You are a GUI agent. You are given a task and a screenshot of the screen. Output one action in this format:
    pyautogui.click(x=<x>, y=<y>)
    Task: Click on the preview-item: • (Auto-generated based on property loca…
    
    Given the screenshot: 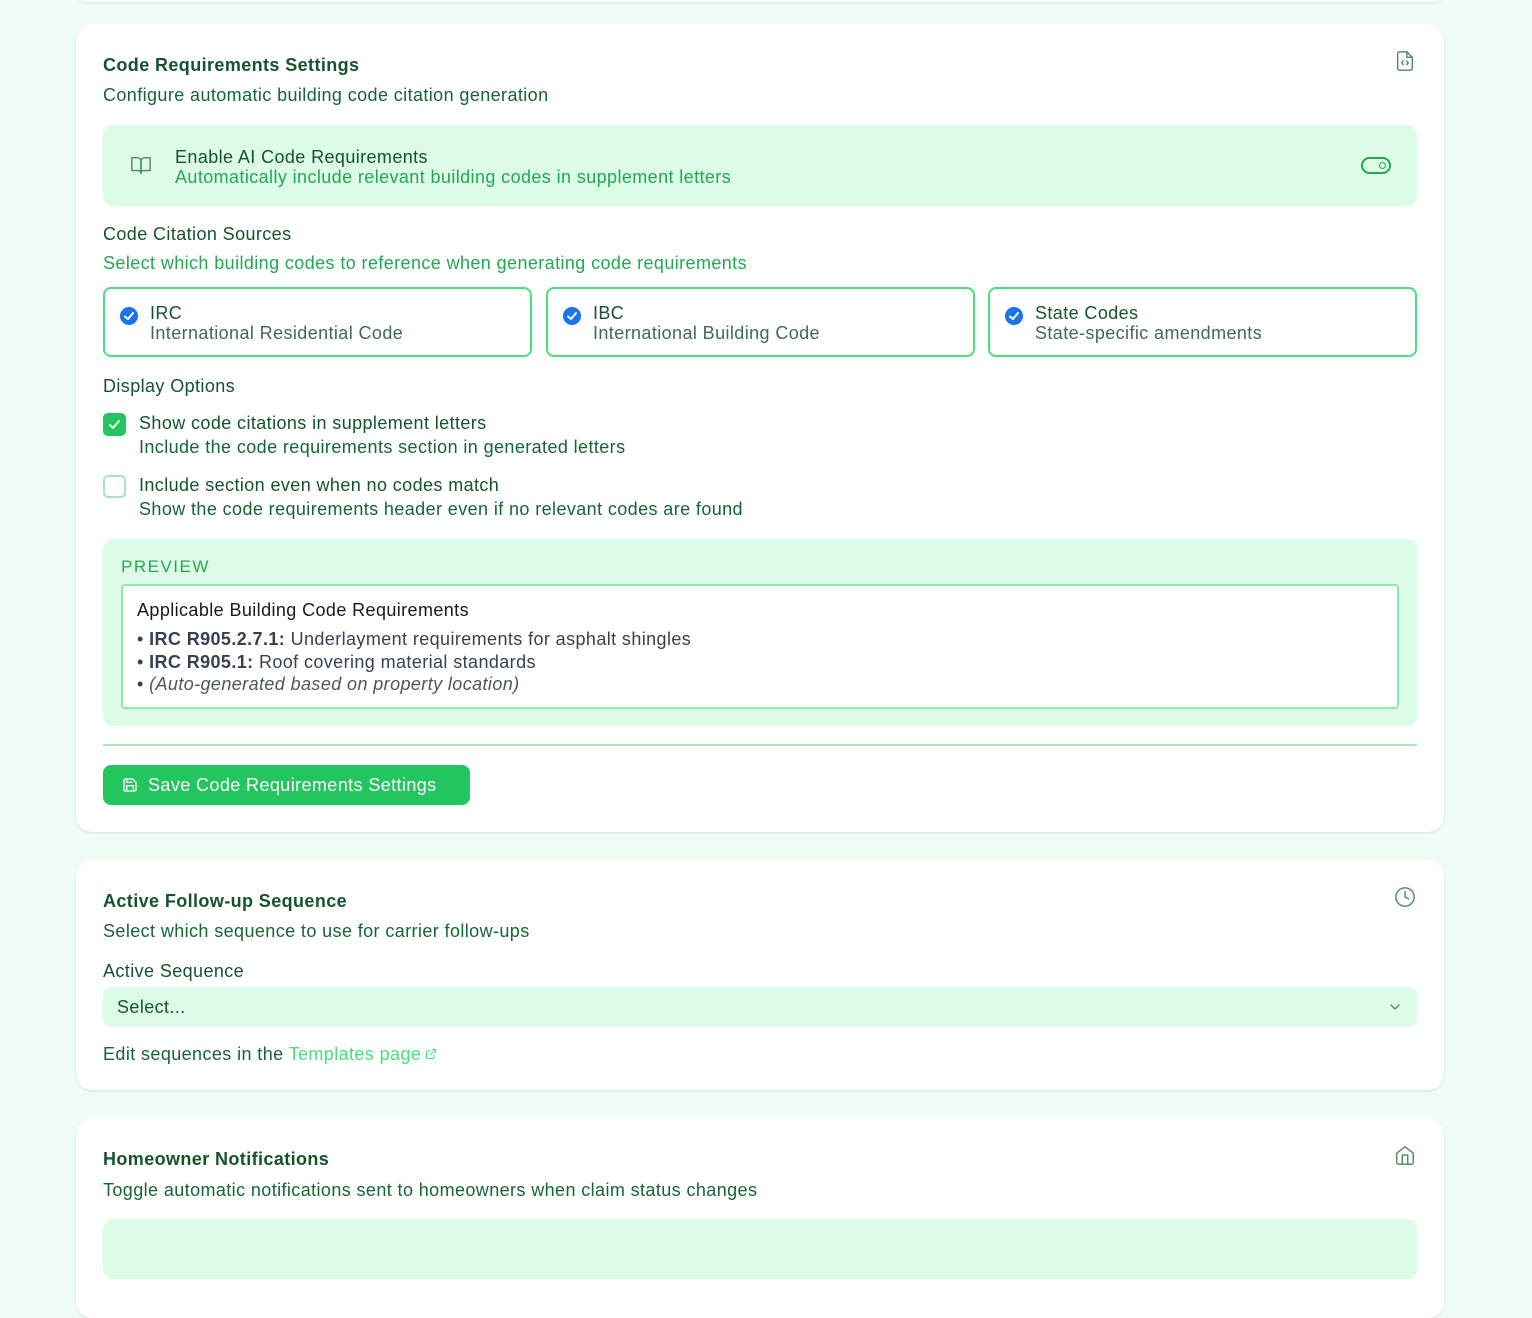 What is the action you would take?
    pyautogui.click(x=328, y=684)
    